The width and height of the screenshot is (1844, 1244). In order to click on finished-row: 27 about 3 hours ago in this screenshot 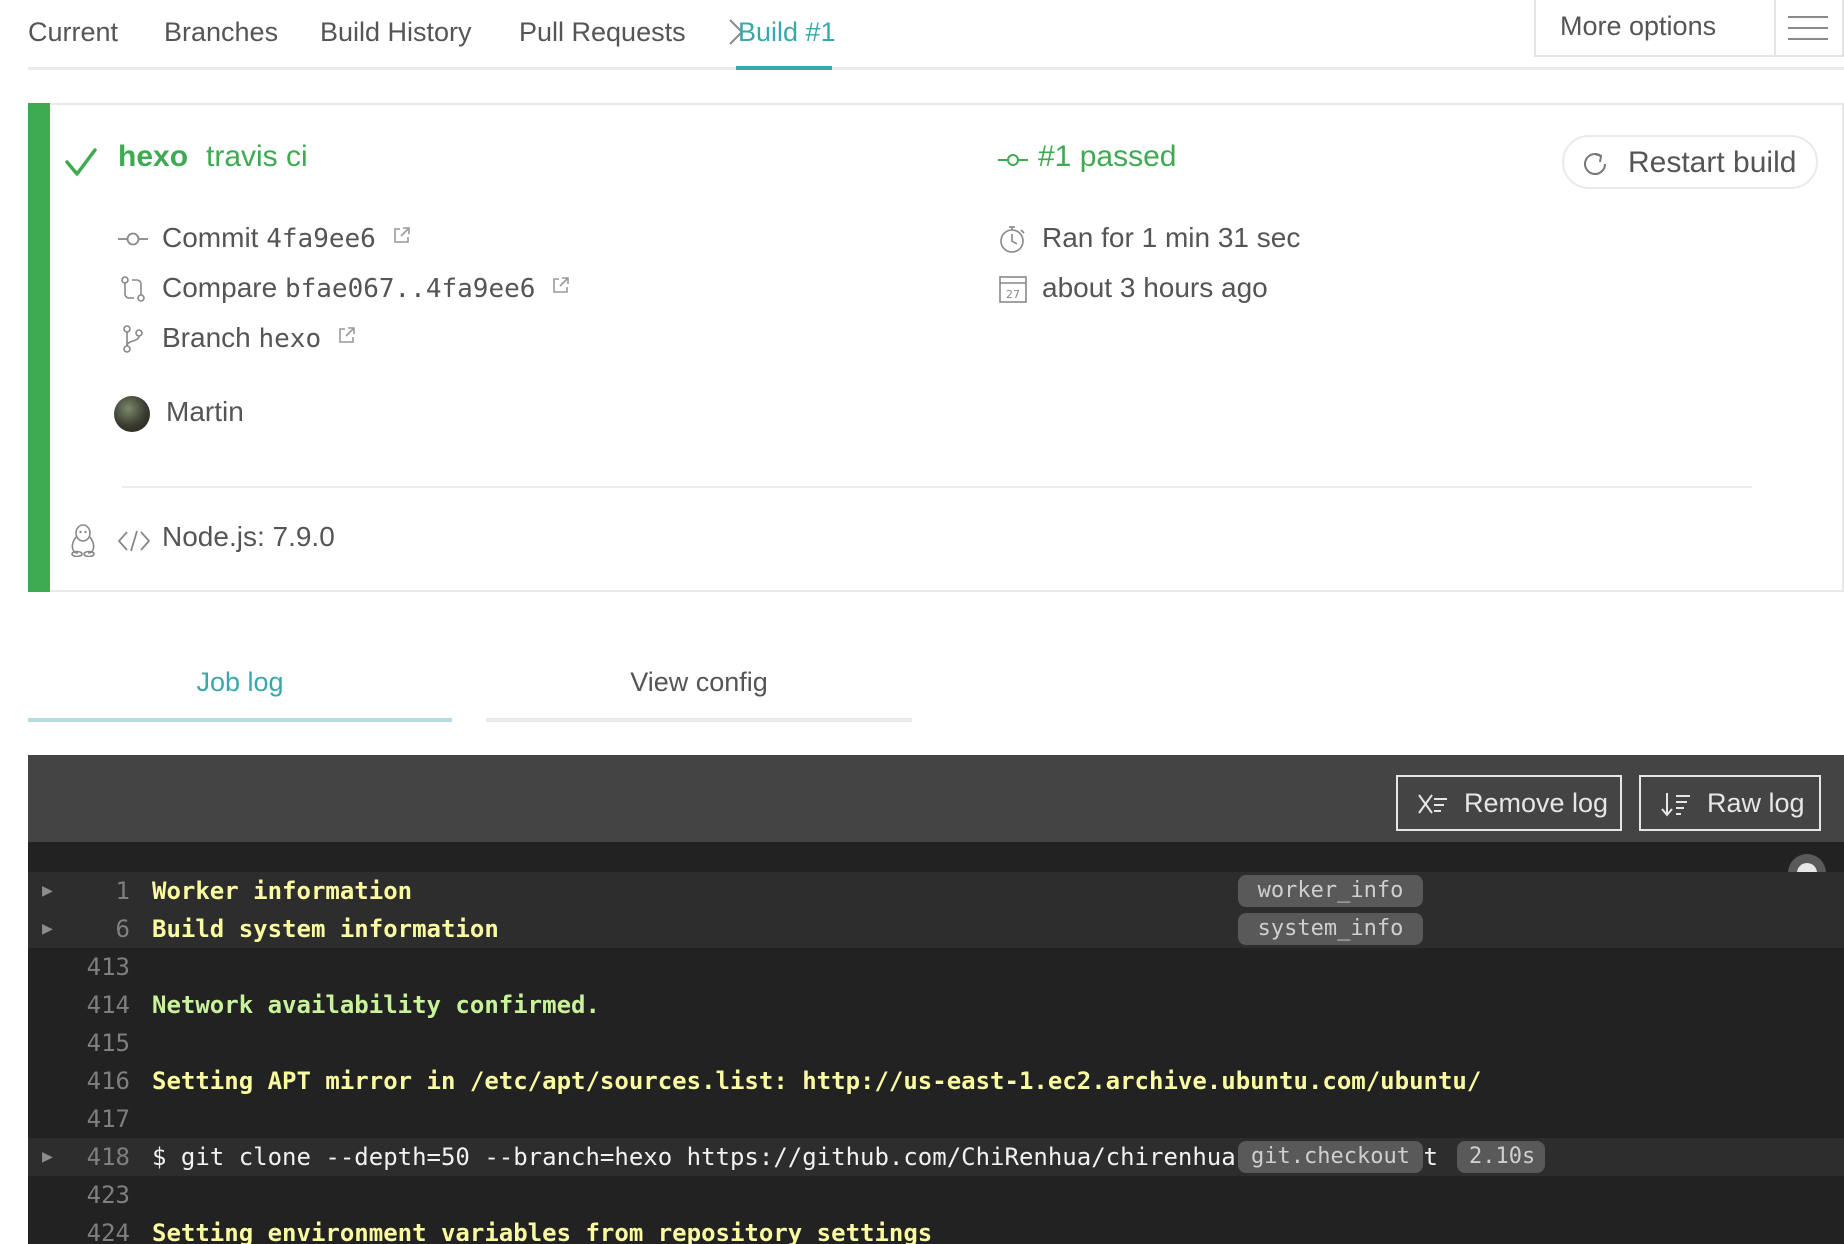, I will do `click(1248, 288)`.